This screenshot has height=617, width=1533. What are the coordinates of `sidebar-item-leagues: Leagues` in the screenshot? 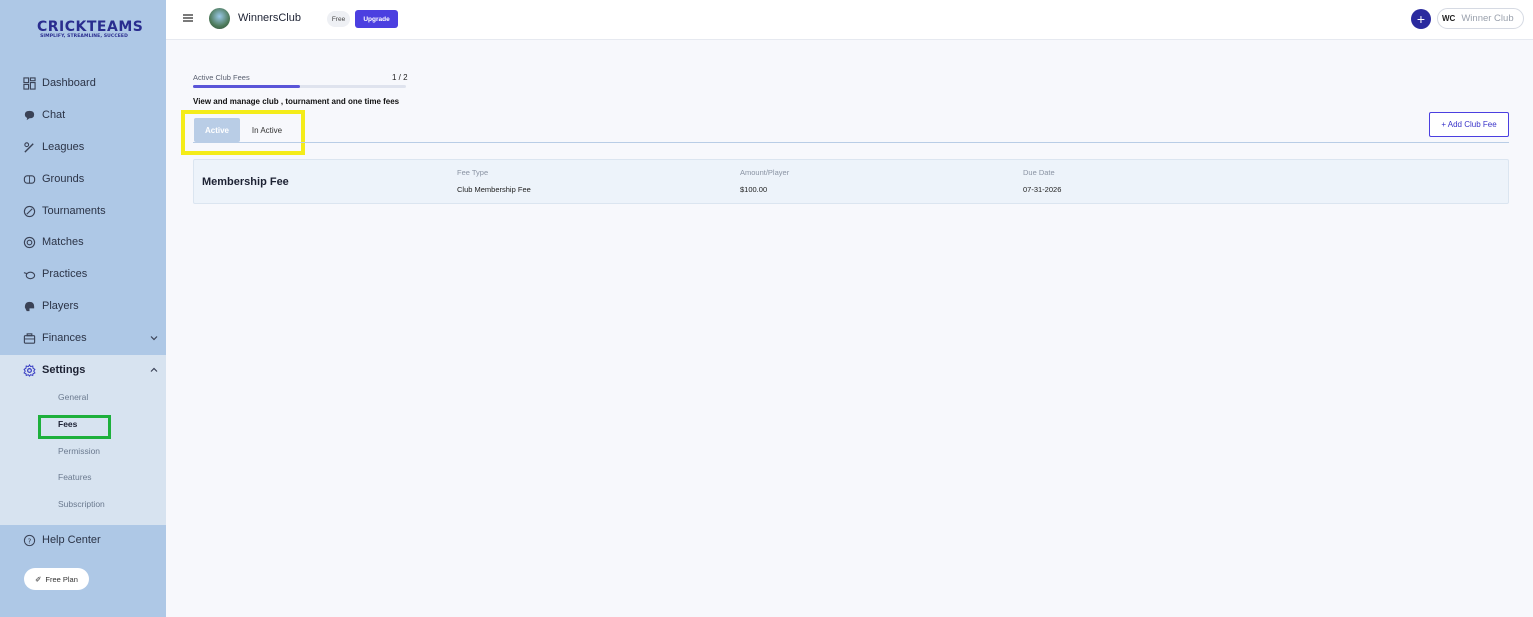 It's located at (83, 147).